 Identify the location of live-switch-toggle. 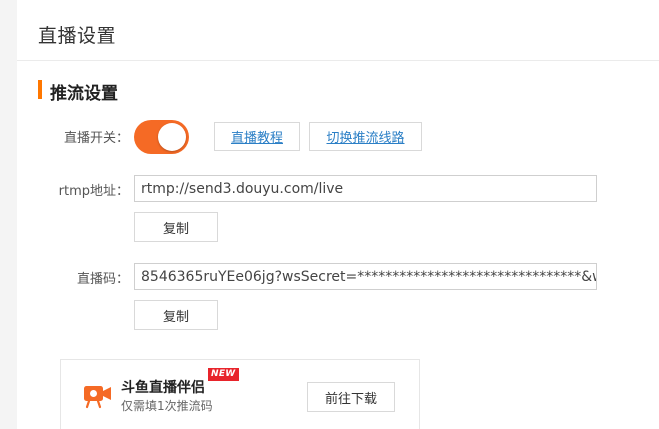
(161, 137).